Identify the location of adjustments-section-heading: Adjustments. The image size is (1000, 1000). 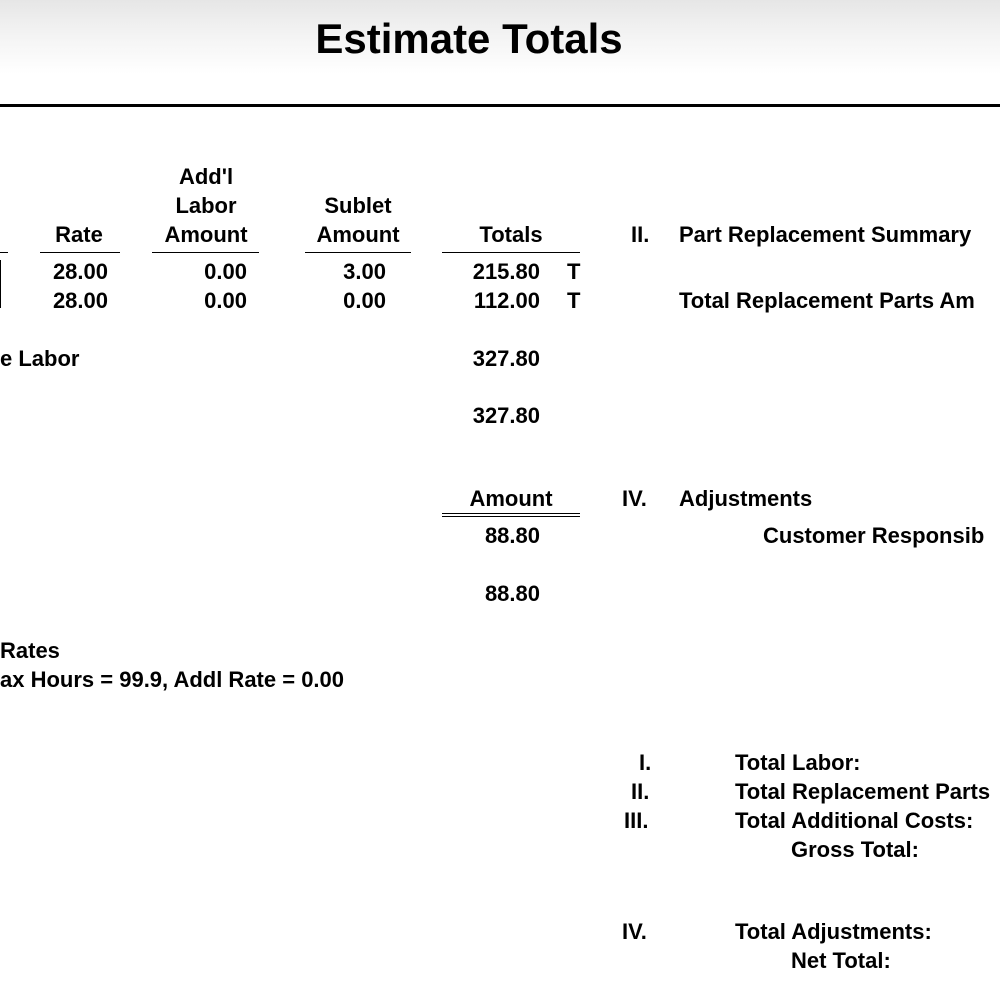
(746, 498).